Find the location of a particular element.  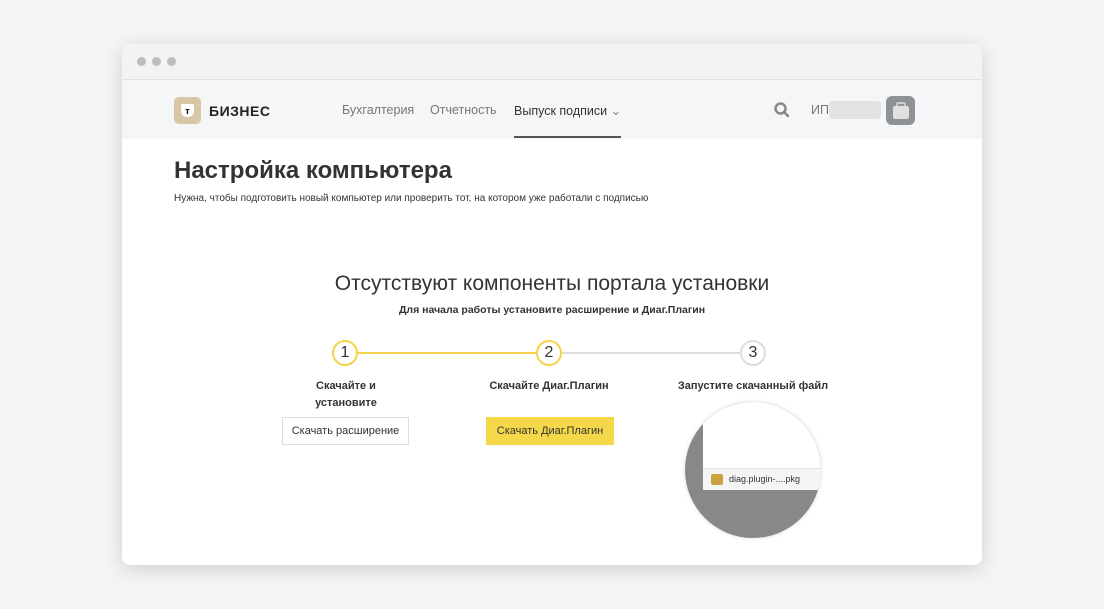

step-1-marker: 1 is located at coordinates (345, 353).